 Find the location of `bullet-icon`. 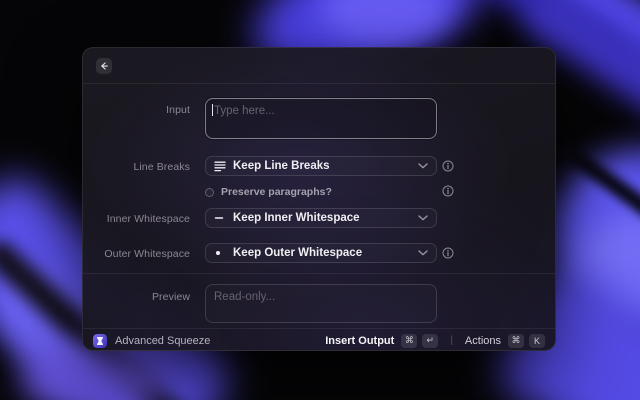

bullet-icon is located at coordinates (218, 253).